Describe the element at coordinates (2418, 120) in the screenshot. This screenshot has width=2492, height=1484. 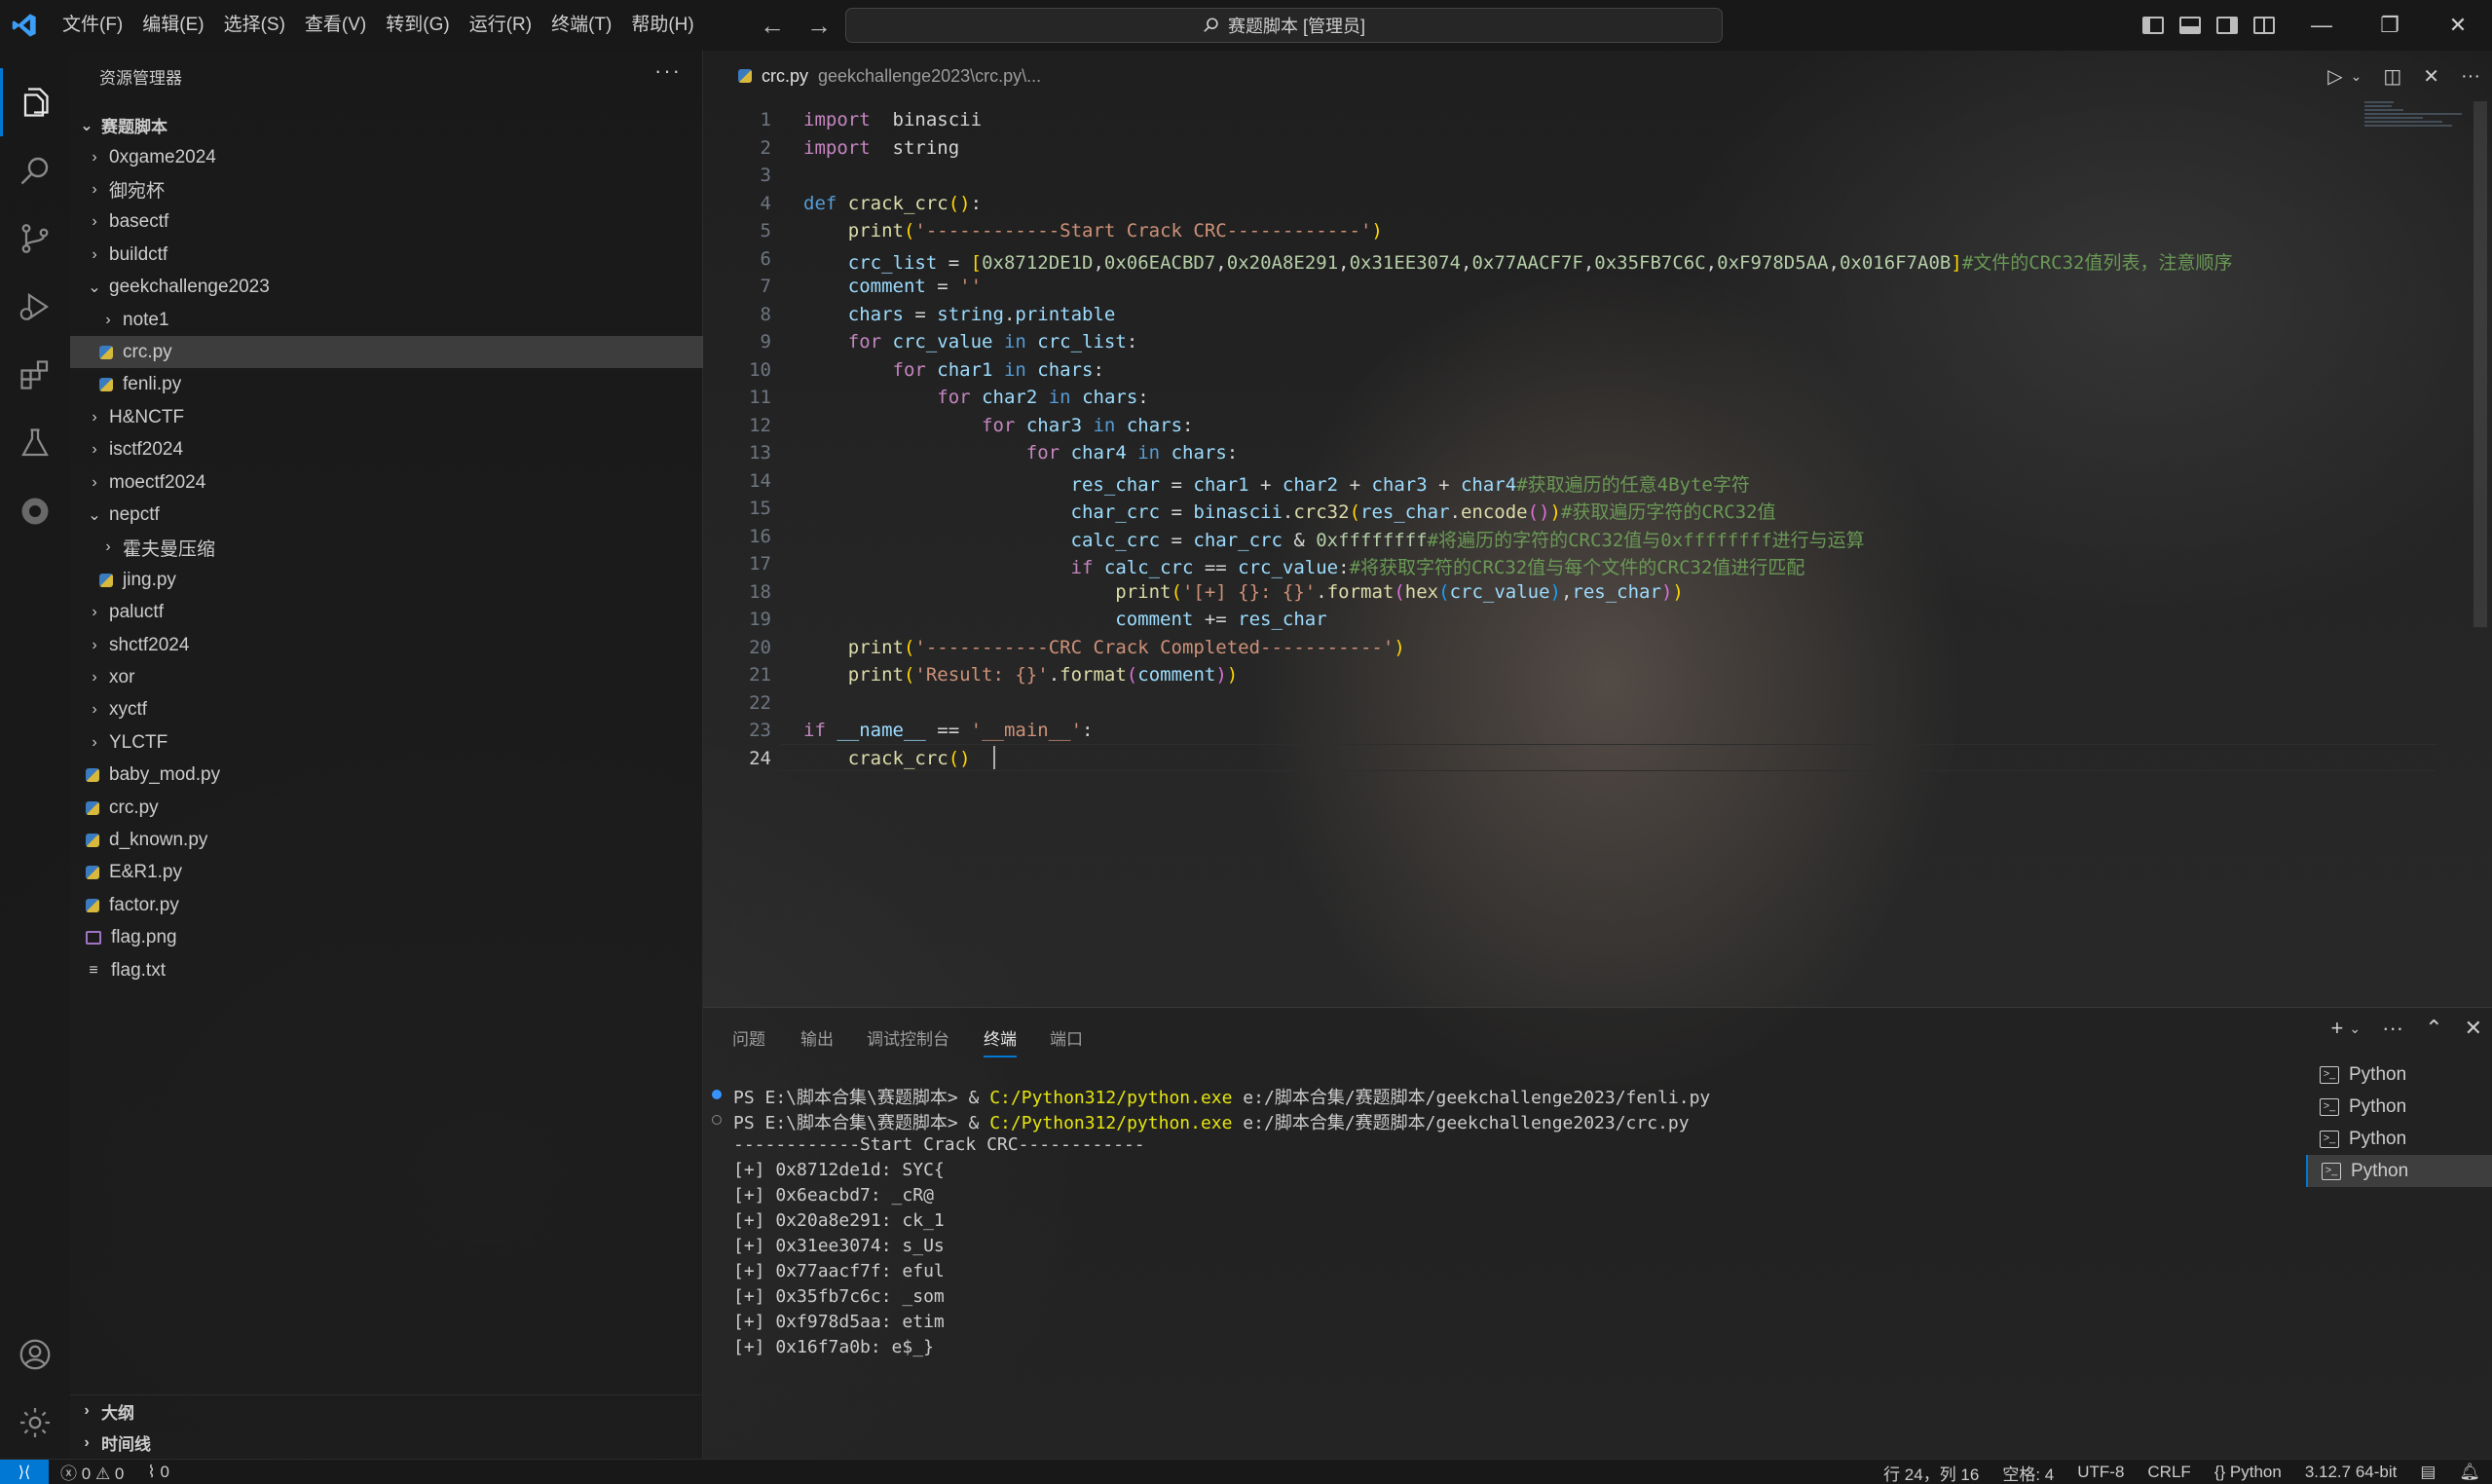
I see `minimap` at that location.